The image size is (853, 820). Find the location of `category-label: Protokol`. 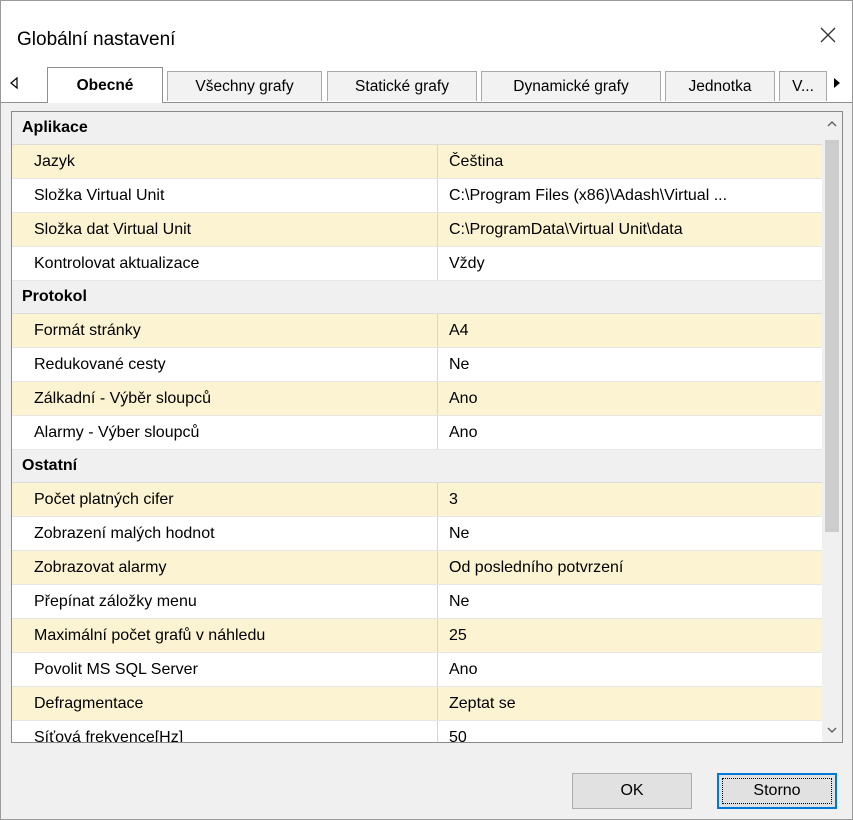

category-label: Protokol is located at coordinates (54, 296).